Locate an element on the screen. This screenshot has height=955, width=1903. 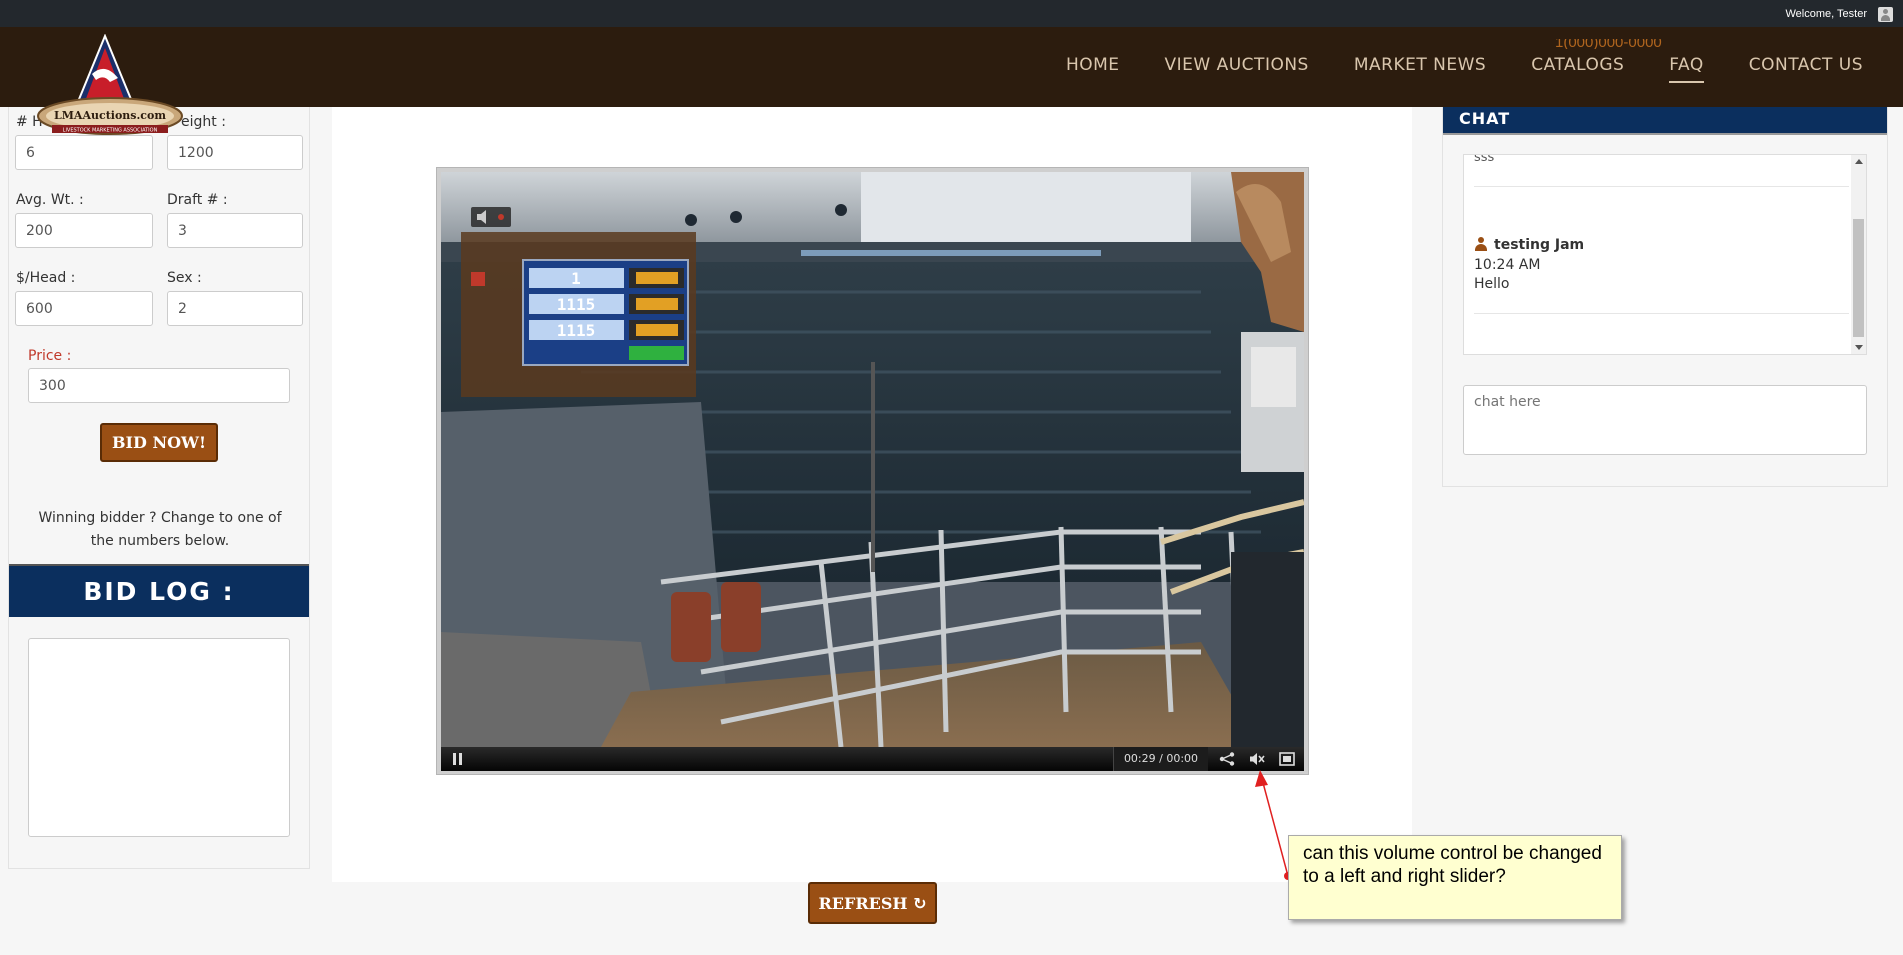
top-bar: Welcome, Tester is located at coordinates (951, 13).